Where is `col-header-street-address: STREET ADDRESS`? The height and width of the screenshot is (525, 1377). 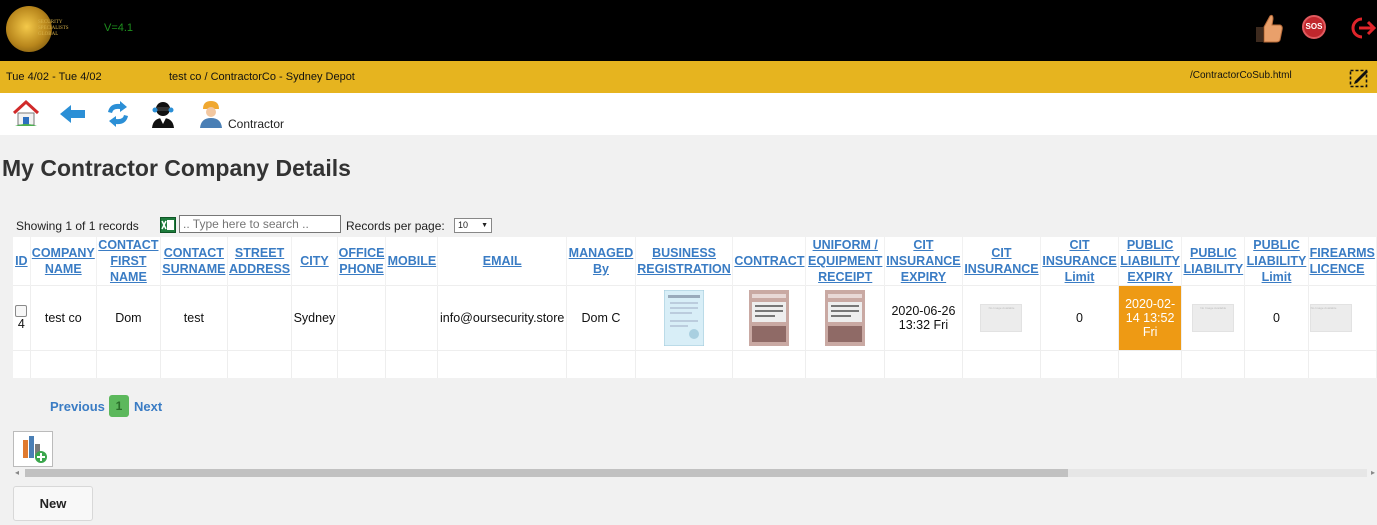 col-header-street-address: STREET ADDRESS is located at coordinates (260, 261).